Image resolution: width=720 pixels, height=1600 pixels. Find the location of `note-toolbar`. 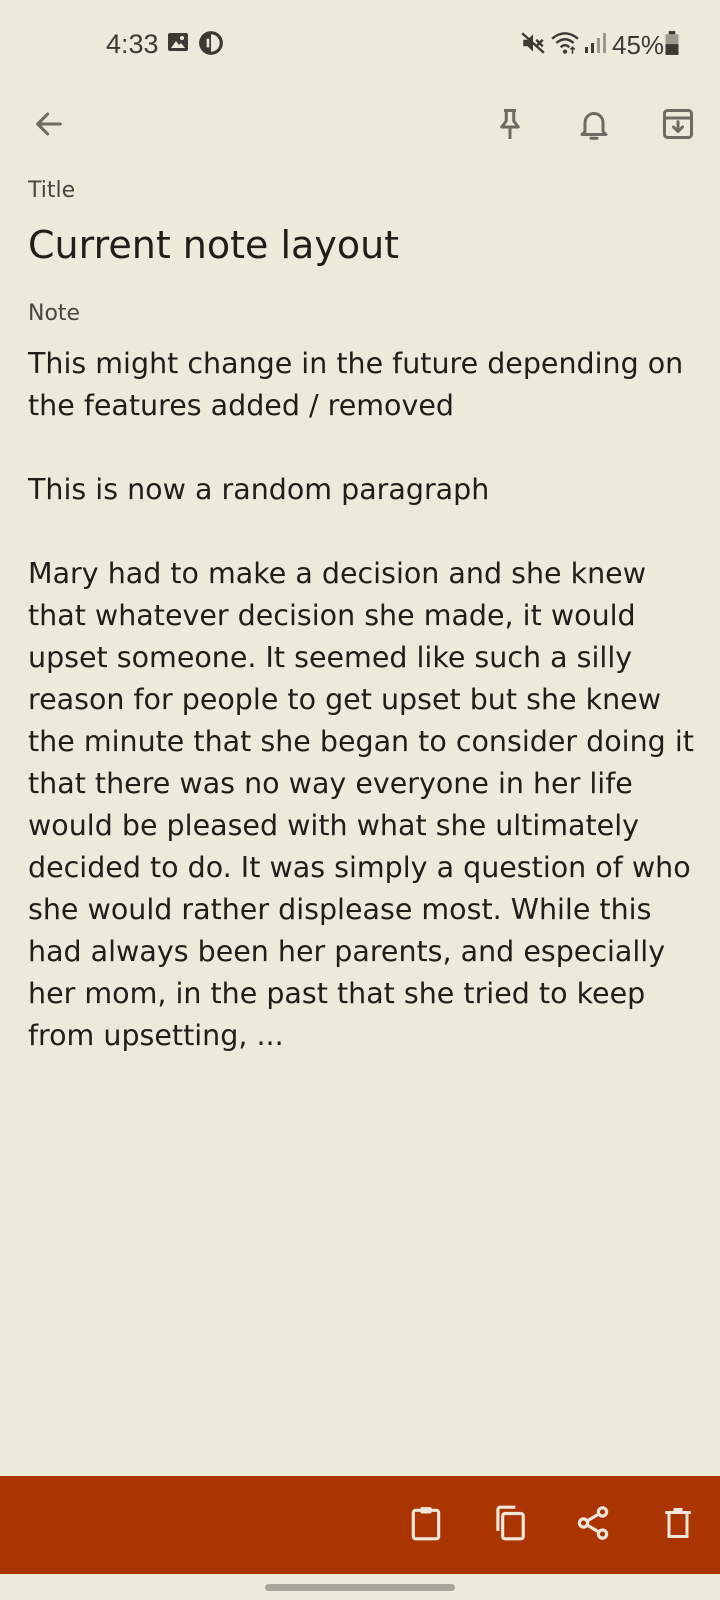

note-toolbar is located at coordinates (360, 126).